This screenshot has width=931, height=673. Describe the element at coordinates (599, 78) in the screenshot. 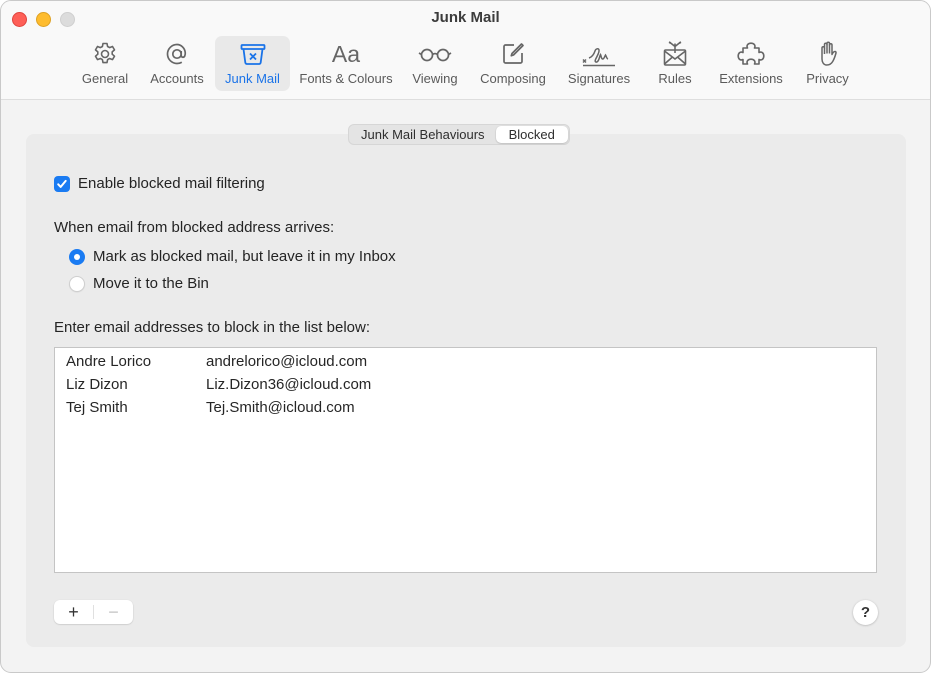

I see `toolbar-item-label: Signatures` at that location.